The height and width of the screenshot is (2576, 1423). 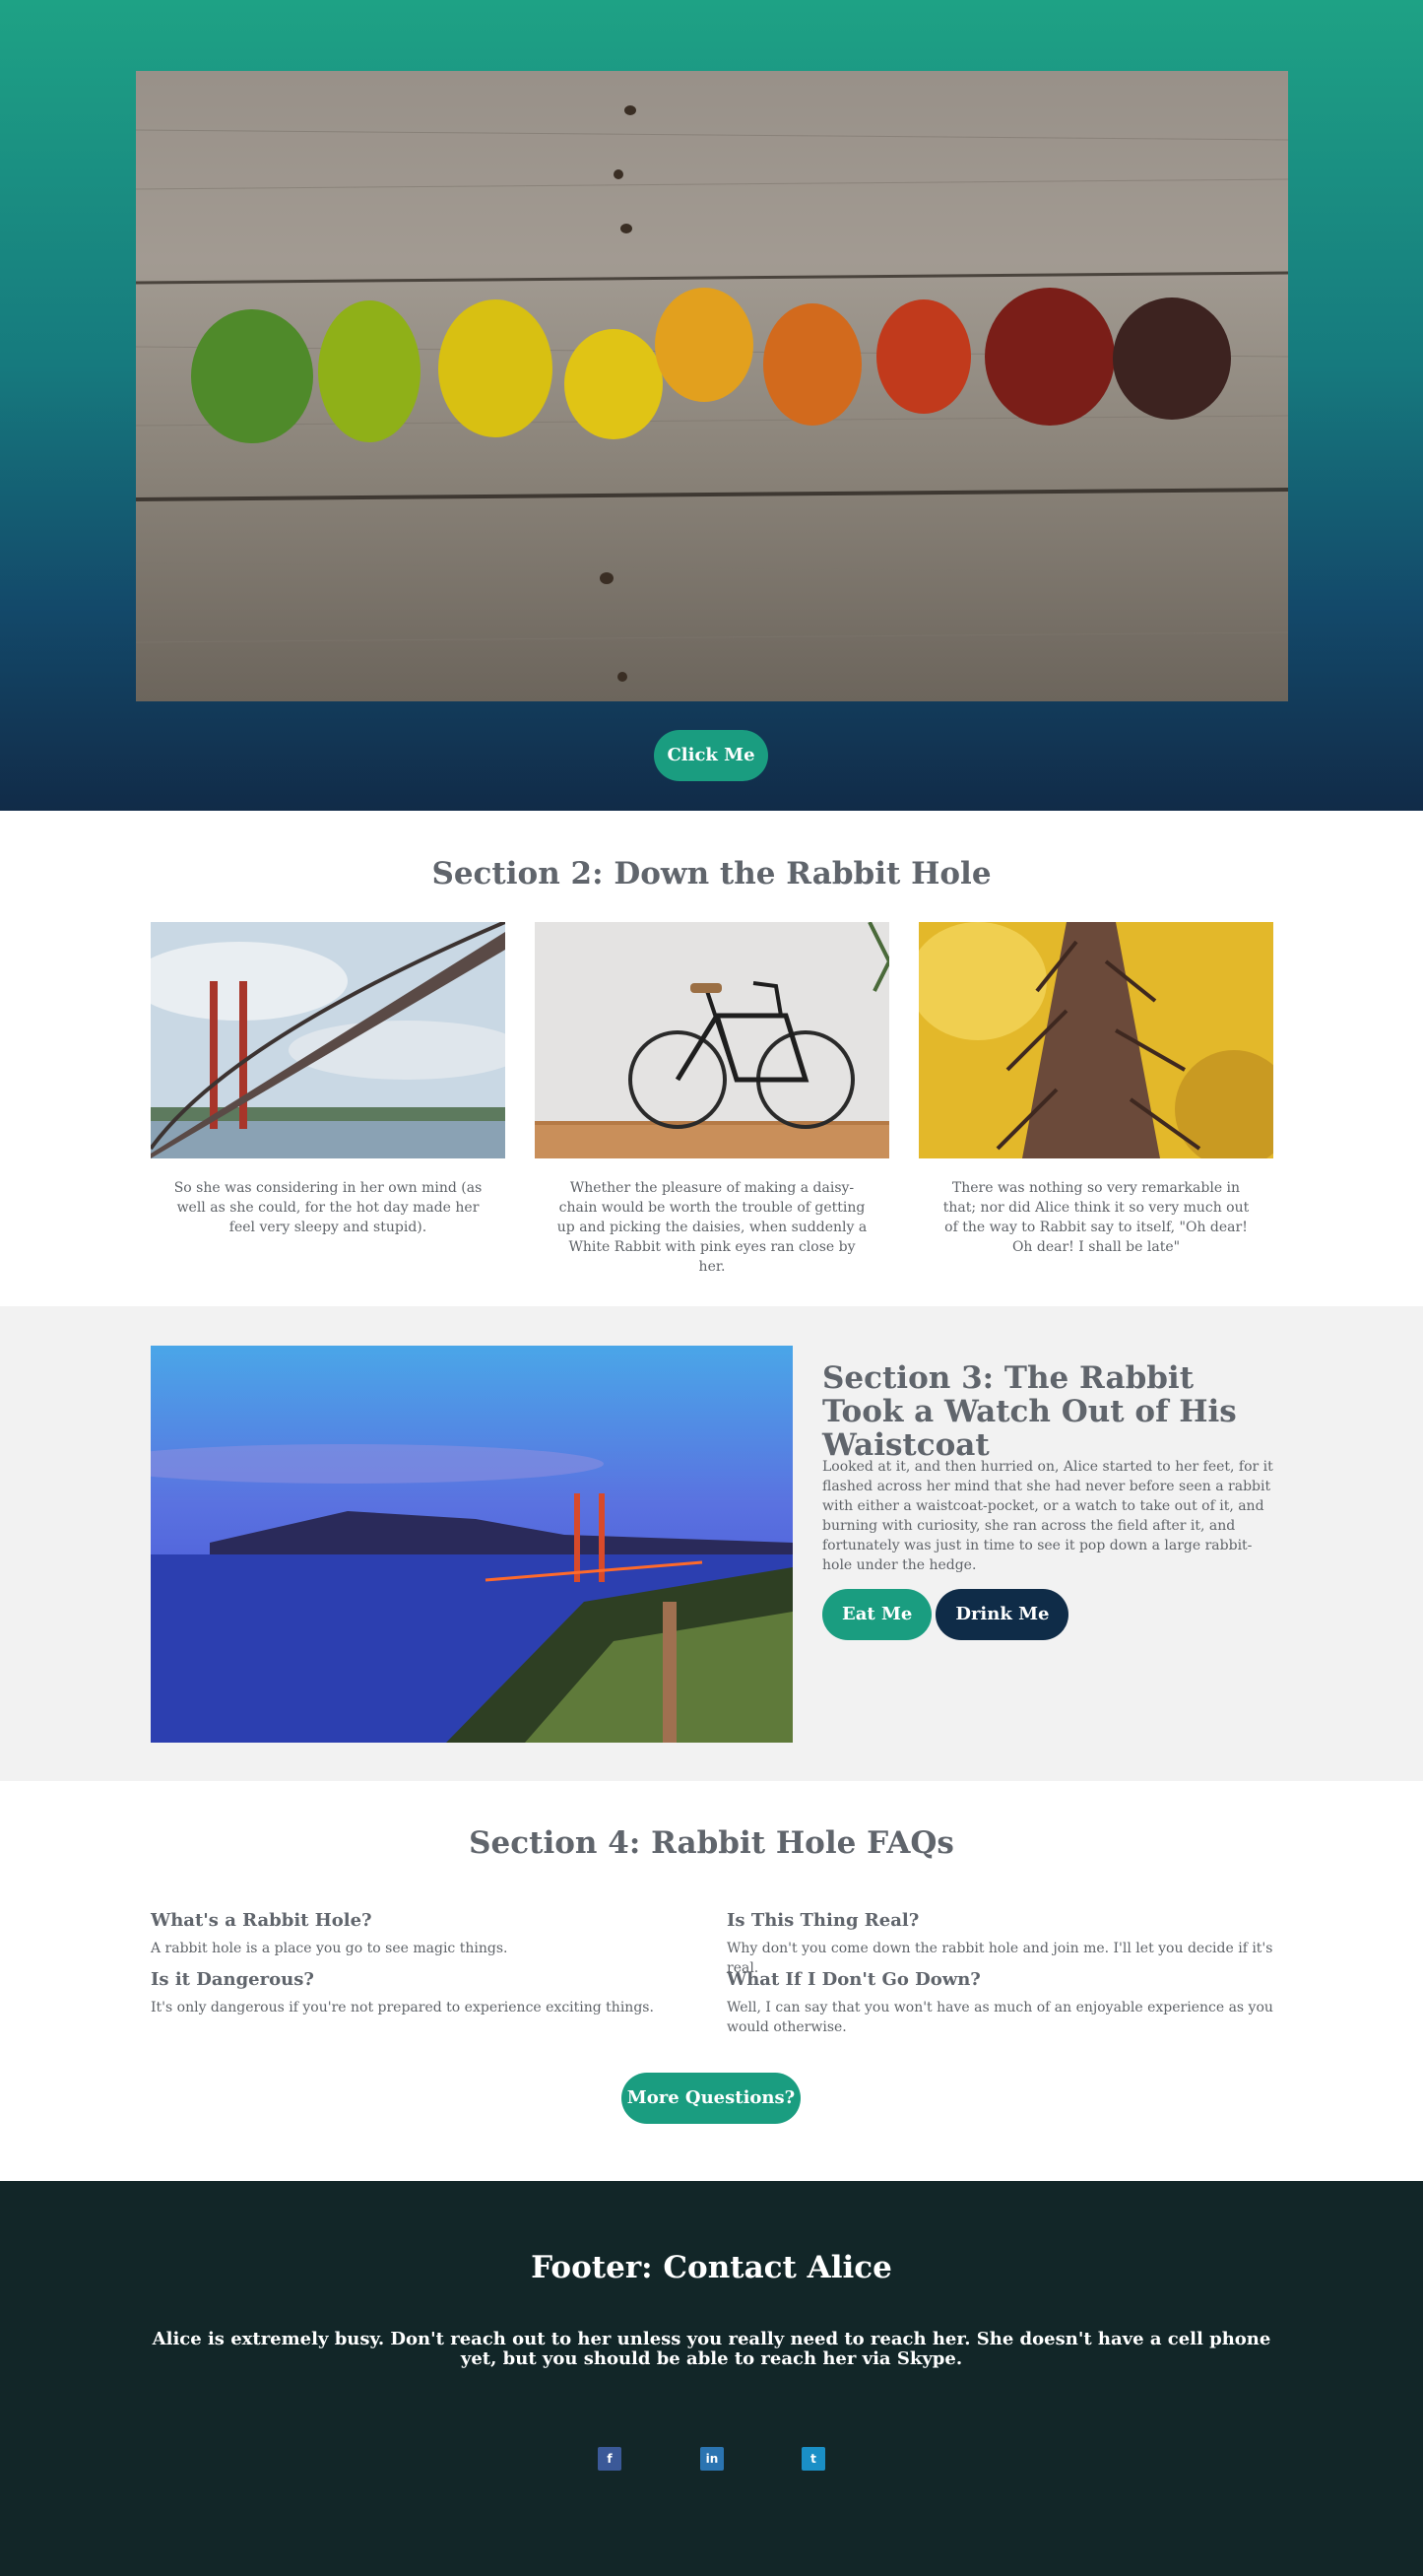 What do you see at coordinates (609, 2459) in the screenshot?
I see `facebook-icon: f` at bounding box center [609, 2459].